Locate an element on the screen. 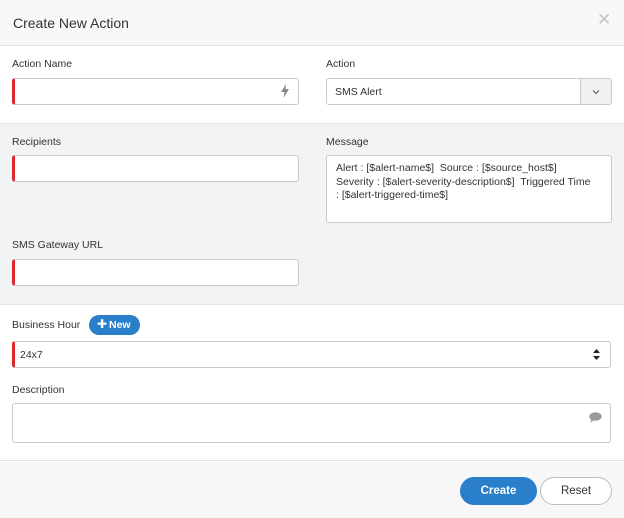  description-textarea is located at coordinates (311, 423).